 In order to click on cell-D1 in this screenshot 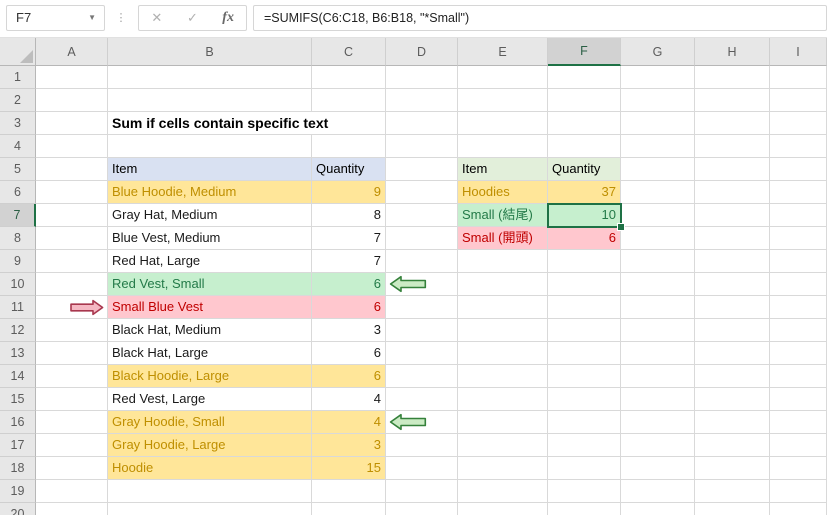, I will do `click(422, 77)`.